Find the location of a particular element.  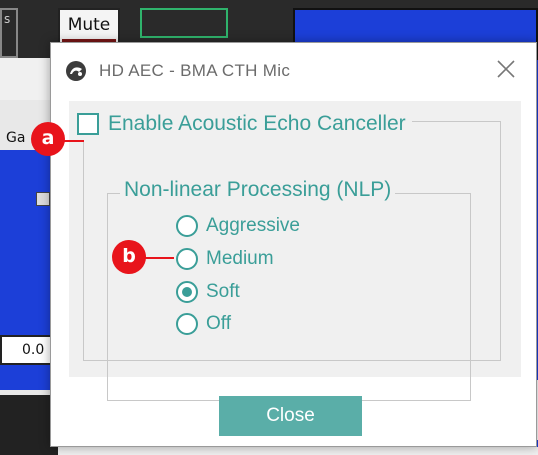

radio-label-medium: Medium is located at coordinates (240, 258).